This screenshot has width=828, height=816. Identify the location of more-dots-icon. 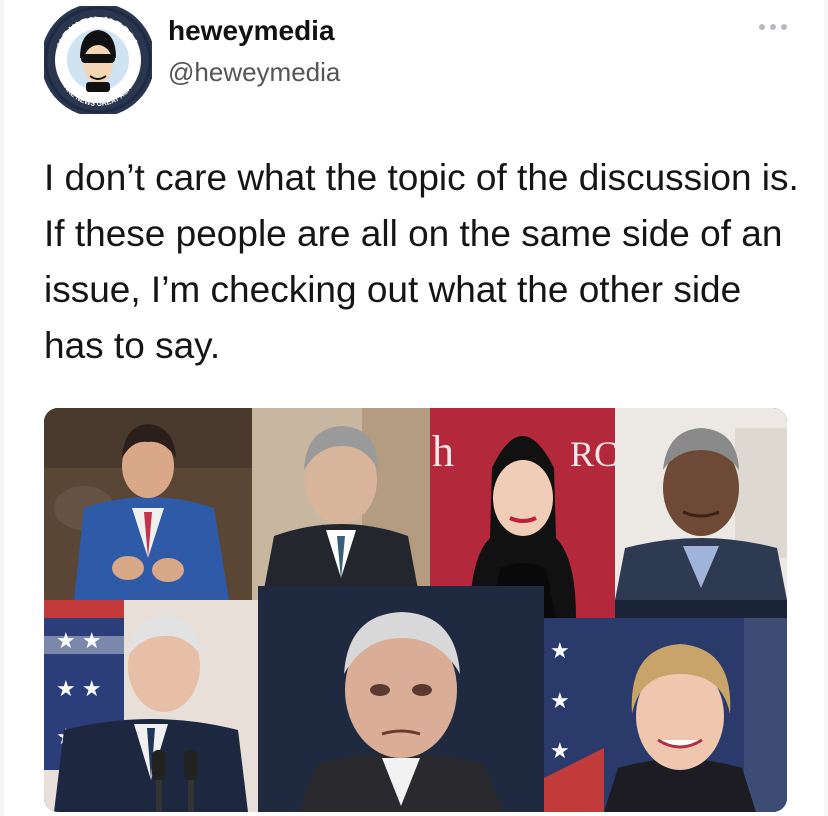
(773, 27).